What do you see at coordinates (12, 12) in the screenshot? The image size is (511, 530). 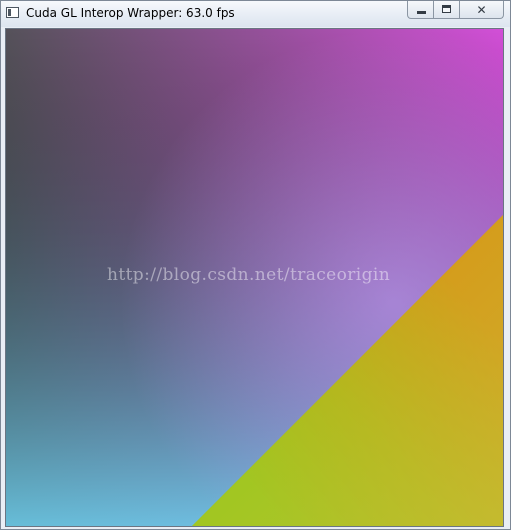 I see `window-app-icon` at bounding box center [12, 12].